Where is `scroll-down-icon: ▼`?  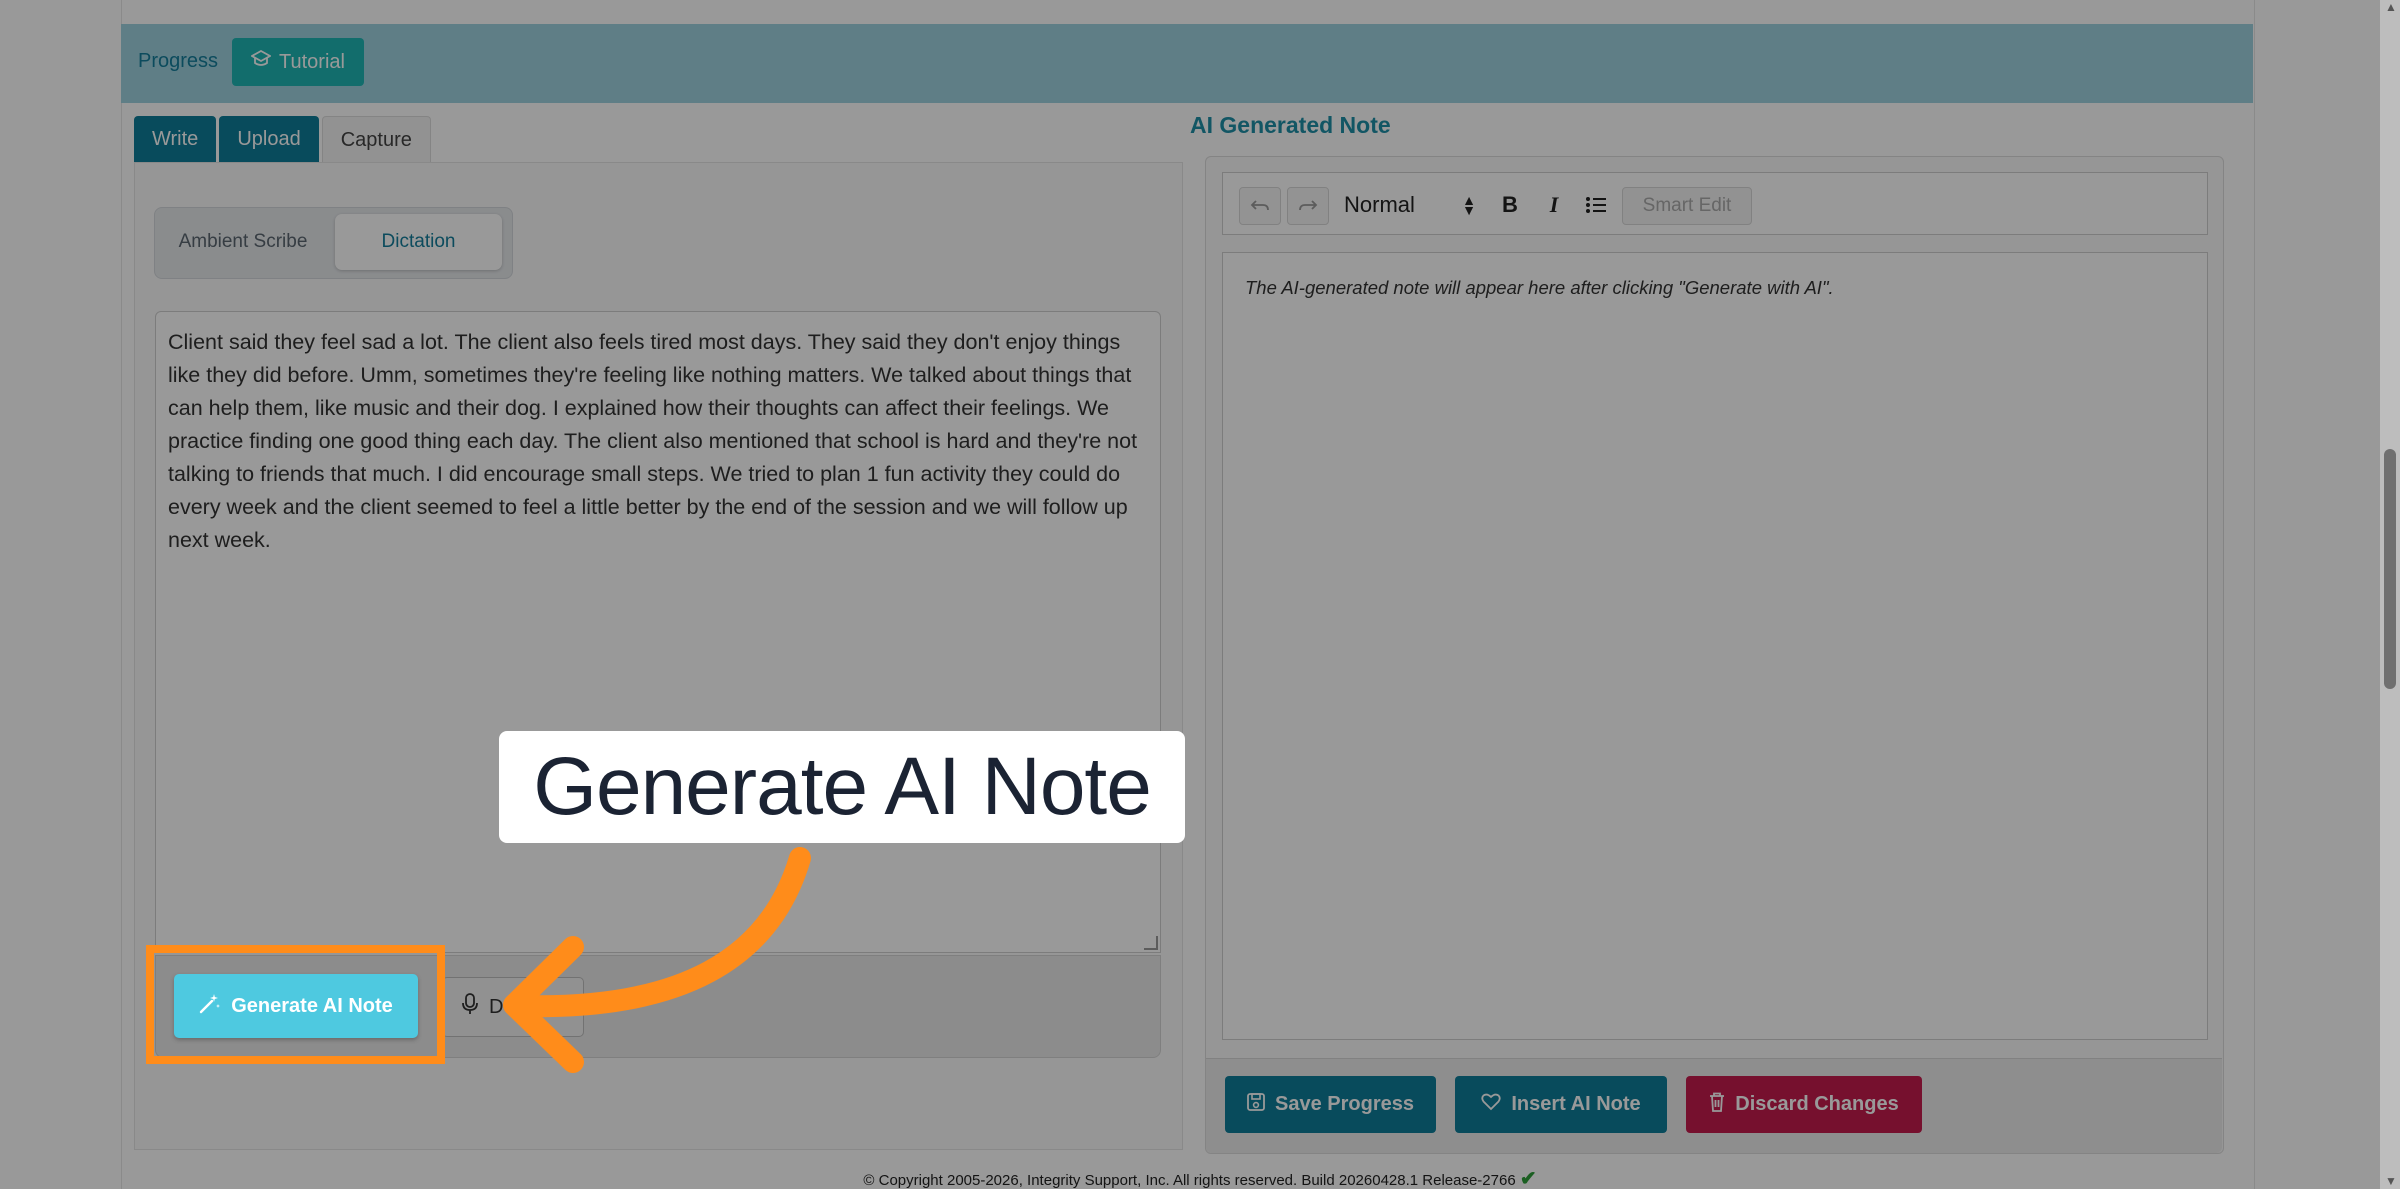 scroll-down-icon: ▼ is located at coordinates (2391, 1181).